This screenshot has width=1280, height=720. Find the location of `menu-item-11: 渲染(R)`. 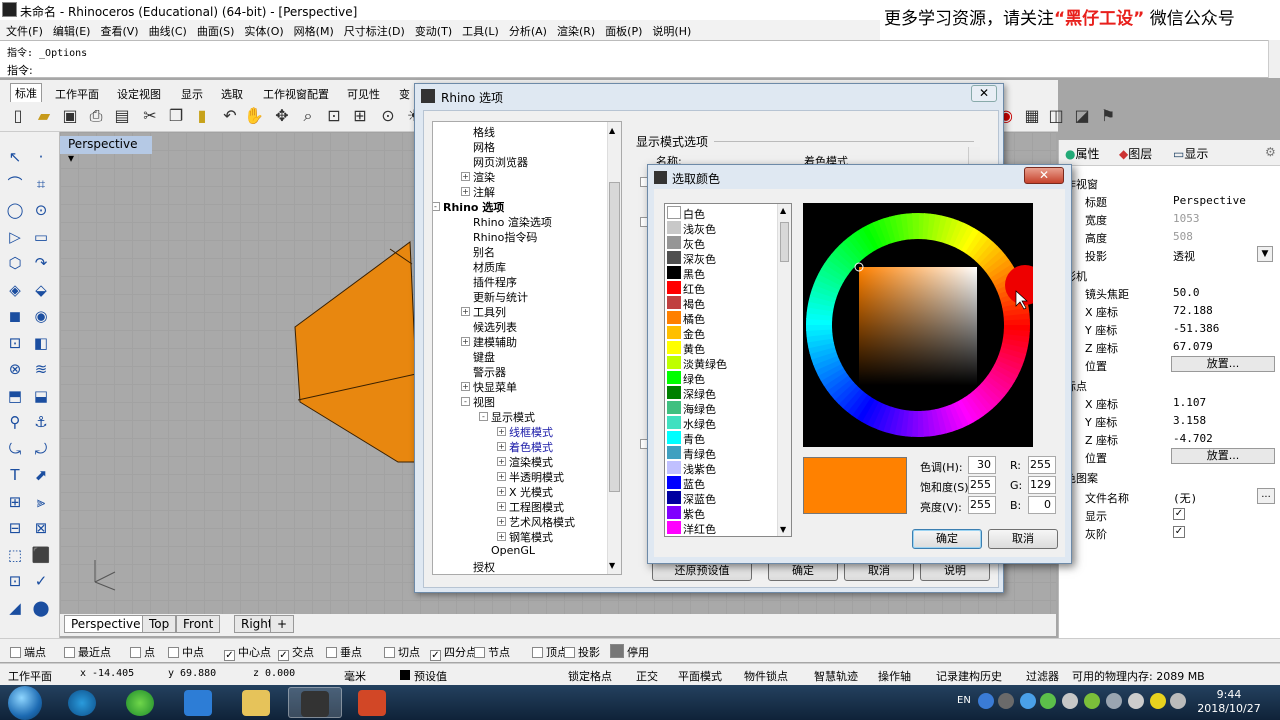

menu-item-11: 渲染(R) is located at coordinates (575, 29).